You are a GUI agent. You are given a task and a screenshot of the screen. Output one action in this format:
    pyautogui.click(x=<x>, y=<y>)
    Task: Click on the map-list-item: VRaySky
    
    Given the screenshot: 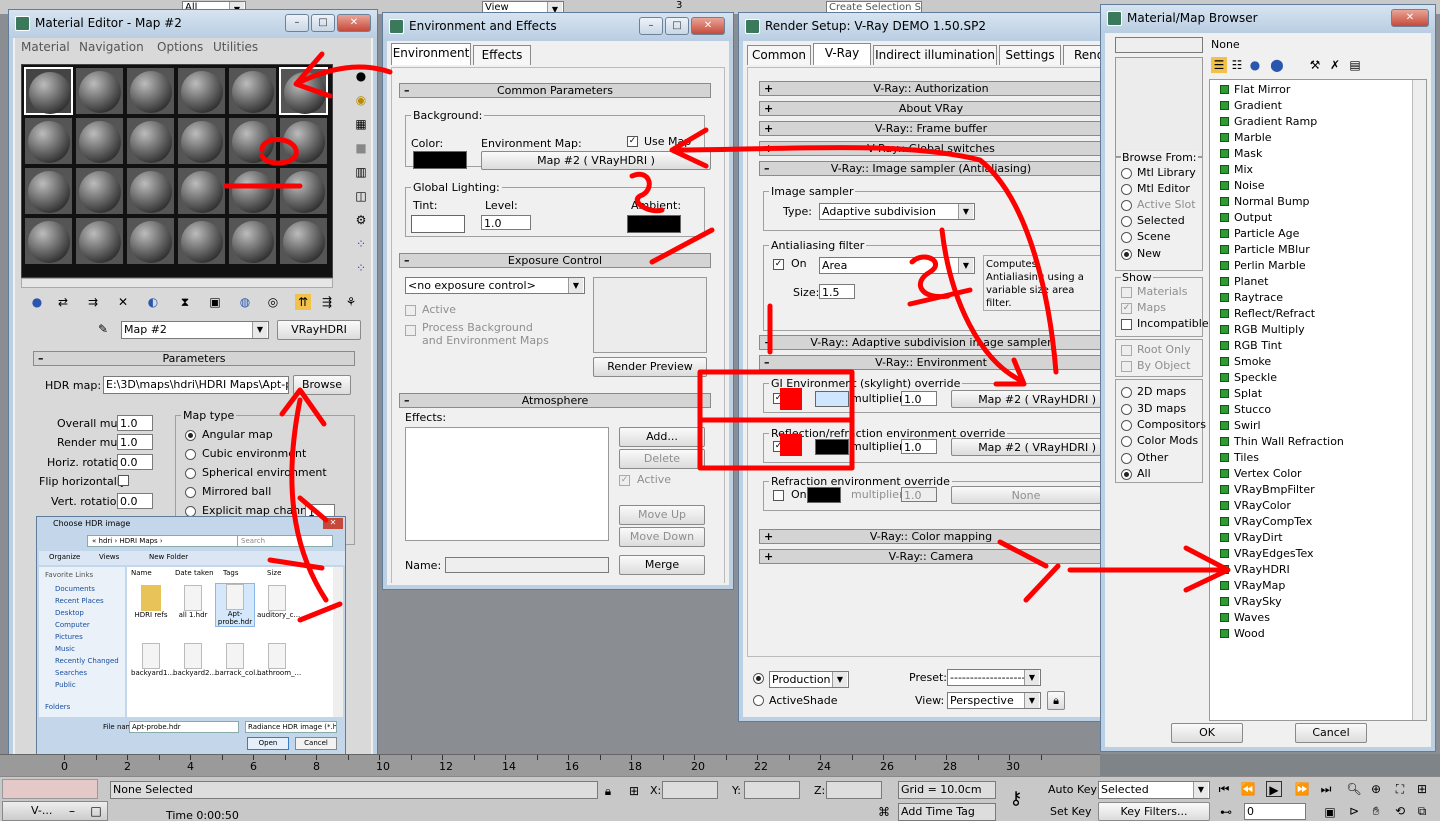 What is the action you would take?
    pyautogui.click(x=1251, y=602)
    